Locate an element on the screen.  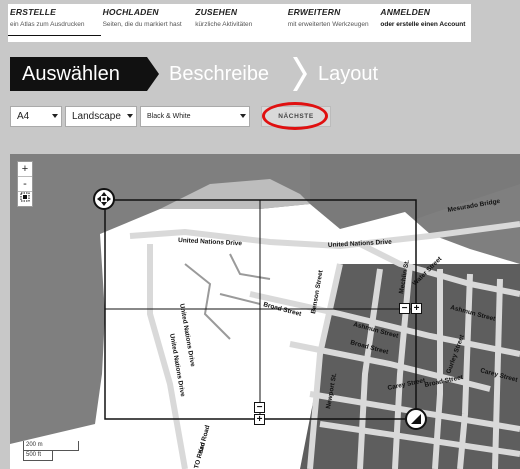
move-handle is located at coordinates (104, 199).